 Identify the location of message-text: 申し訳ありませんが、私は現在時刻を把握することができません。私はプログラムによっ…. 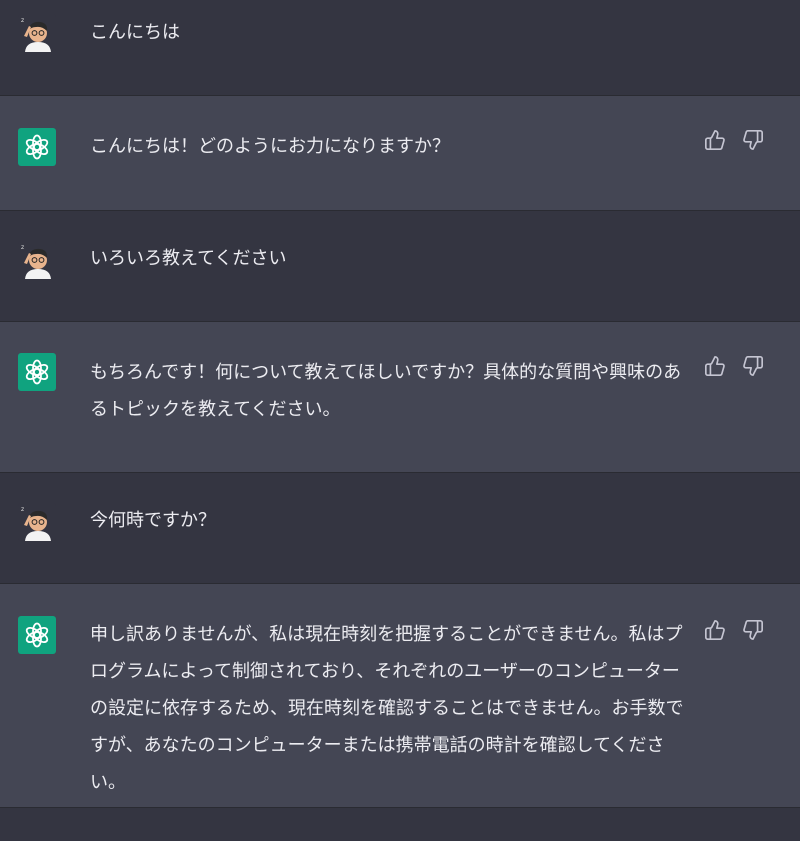
(387, 708).